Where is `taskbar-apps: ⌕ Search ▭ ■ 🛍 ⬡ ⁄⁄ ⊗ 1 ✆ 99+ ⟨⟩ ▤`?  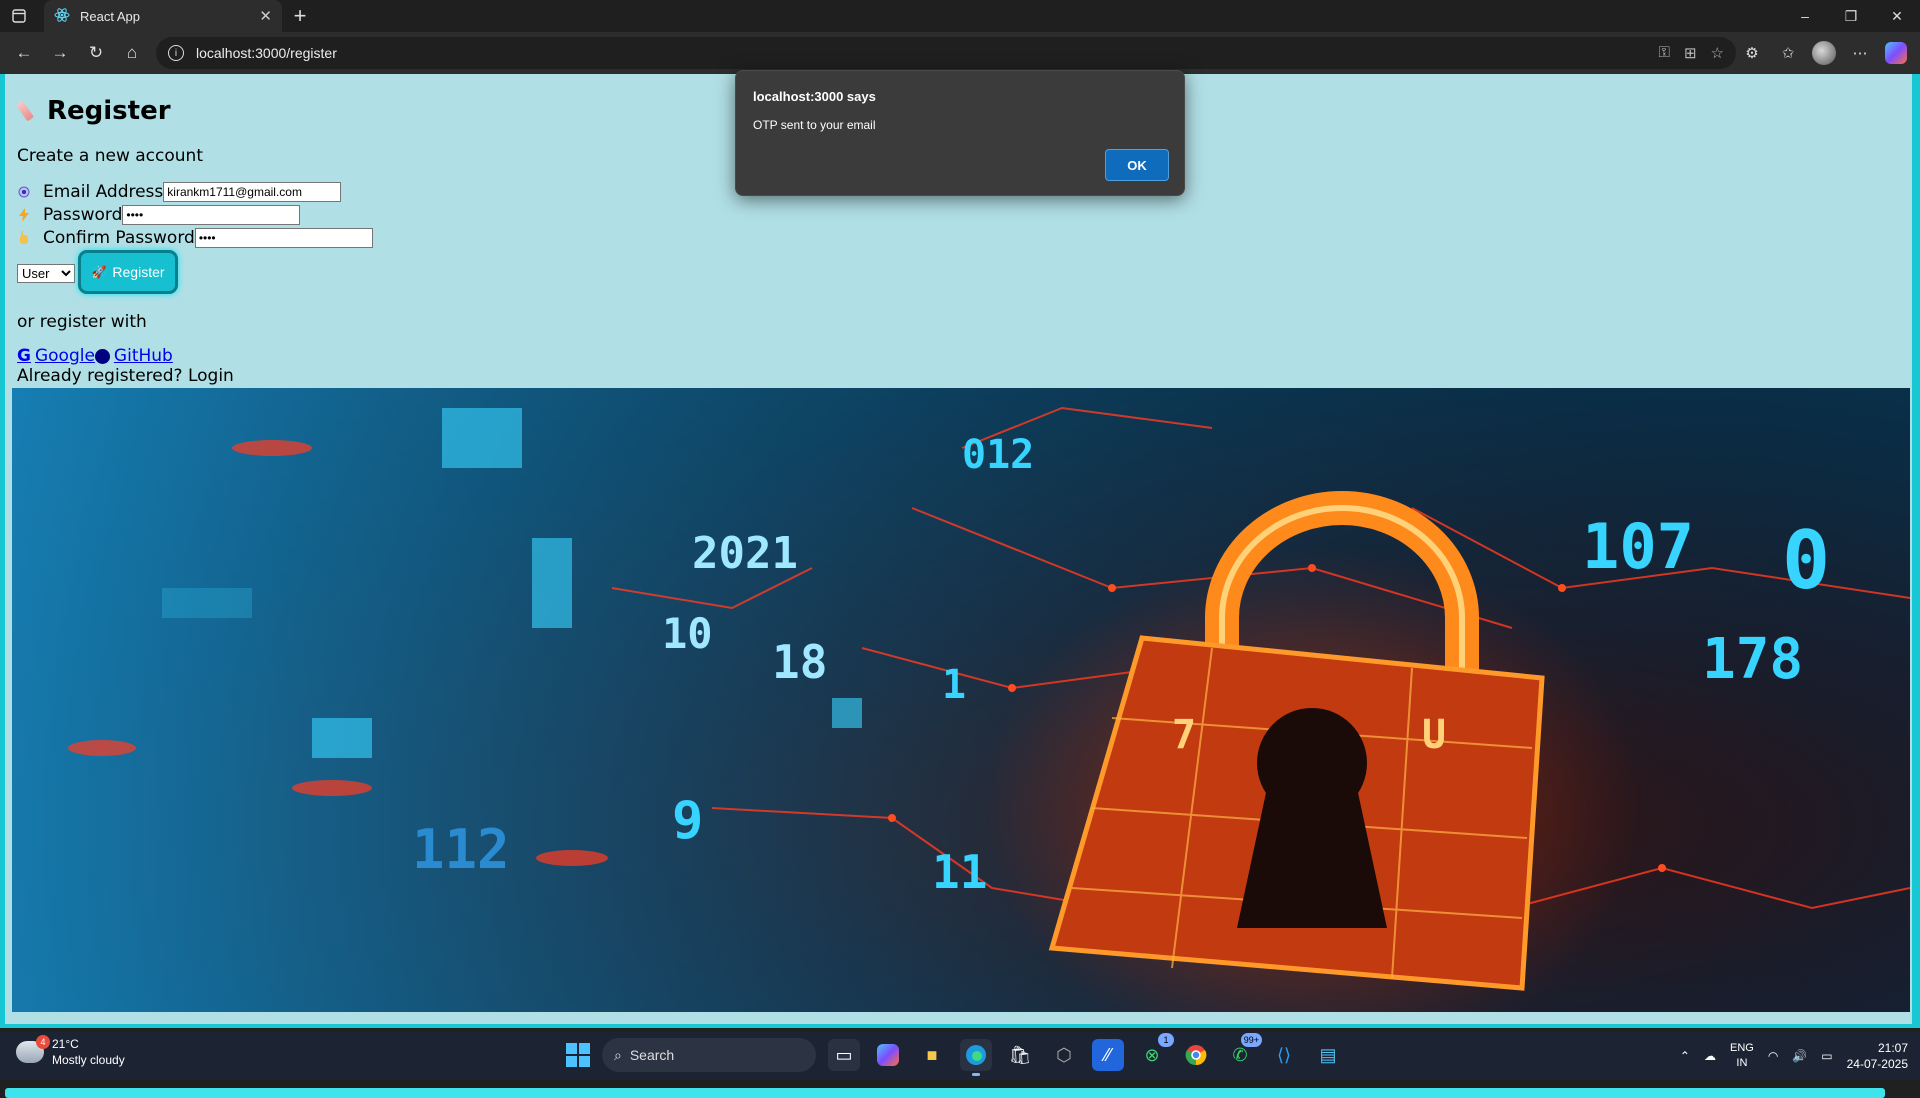
taskbar-apps: ⌕ Search ▭ ■ 🛍 ⬡ ⁄⁄ ⊗ 1 ✆ 99+ ⟨⟩ ▤ is located at coordinates (955, 1054).